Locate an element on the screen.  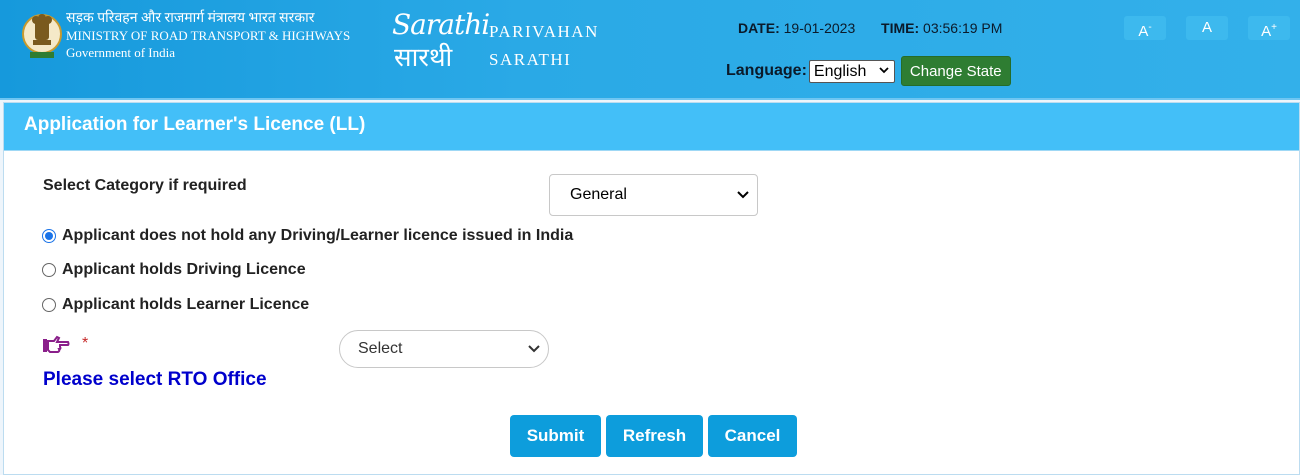
date-value: 19-01-2023 is located at coordinates (819, 28).